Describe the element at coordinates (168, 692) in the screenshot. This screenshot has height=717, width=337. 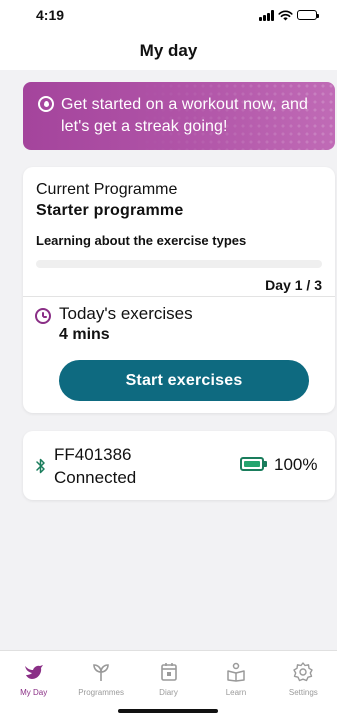
I see `tab-label-diary: Diary` at that location.